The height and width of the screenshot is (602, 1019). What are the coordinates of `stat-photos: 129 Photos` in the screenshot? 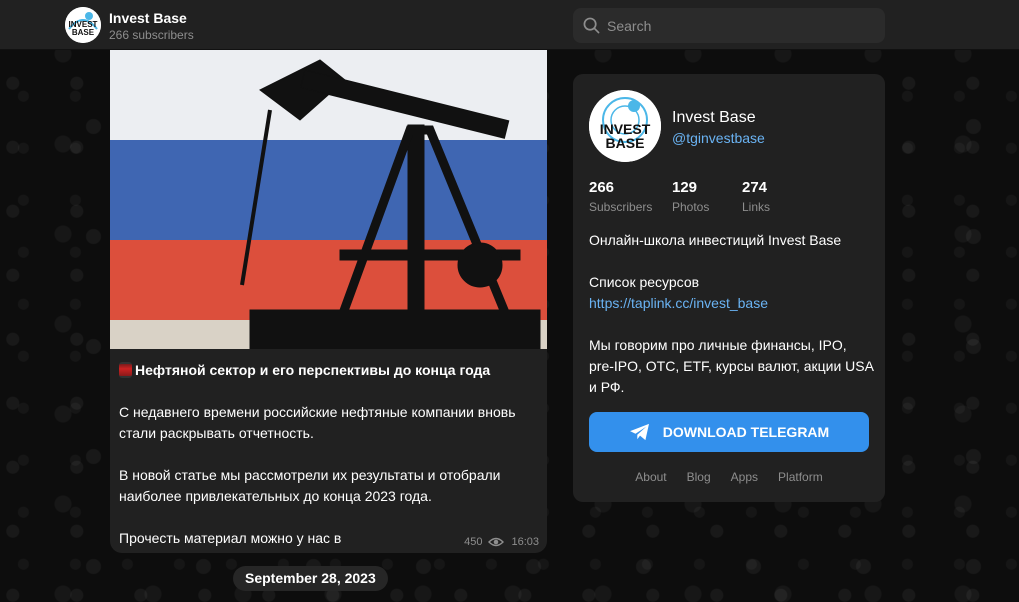 It's located at (690, 196).